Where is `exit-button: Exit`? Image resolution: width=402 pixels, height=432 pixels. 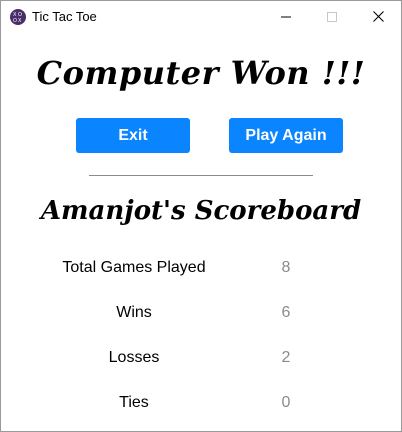 exit-button: Exit is located at coordinates (133, 135).